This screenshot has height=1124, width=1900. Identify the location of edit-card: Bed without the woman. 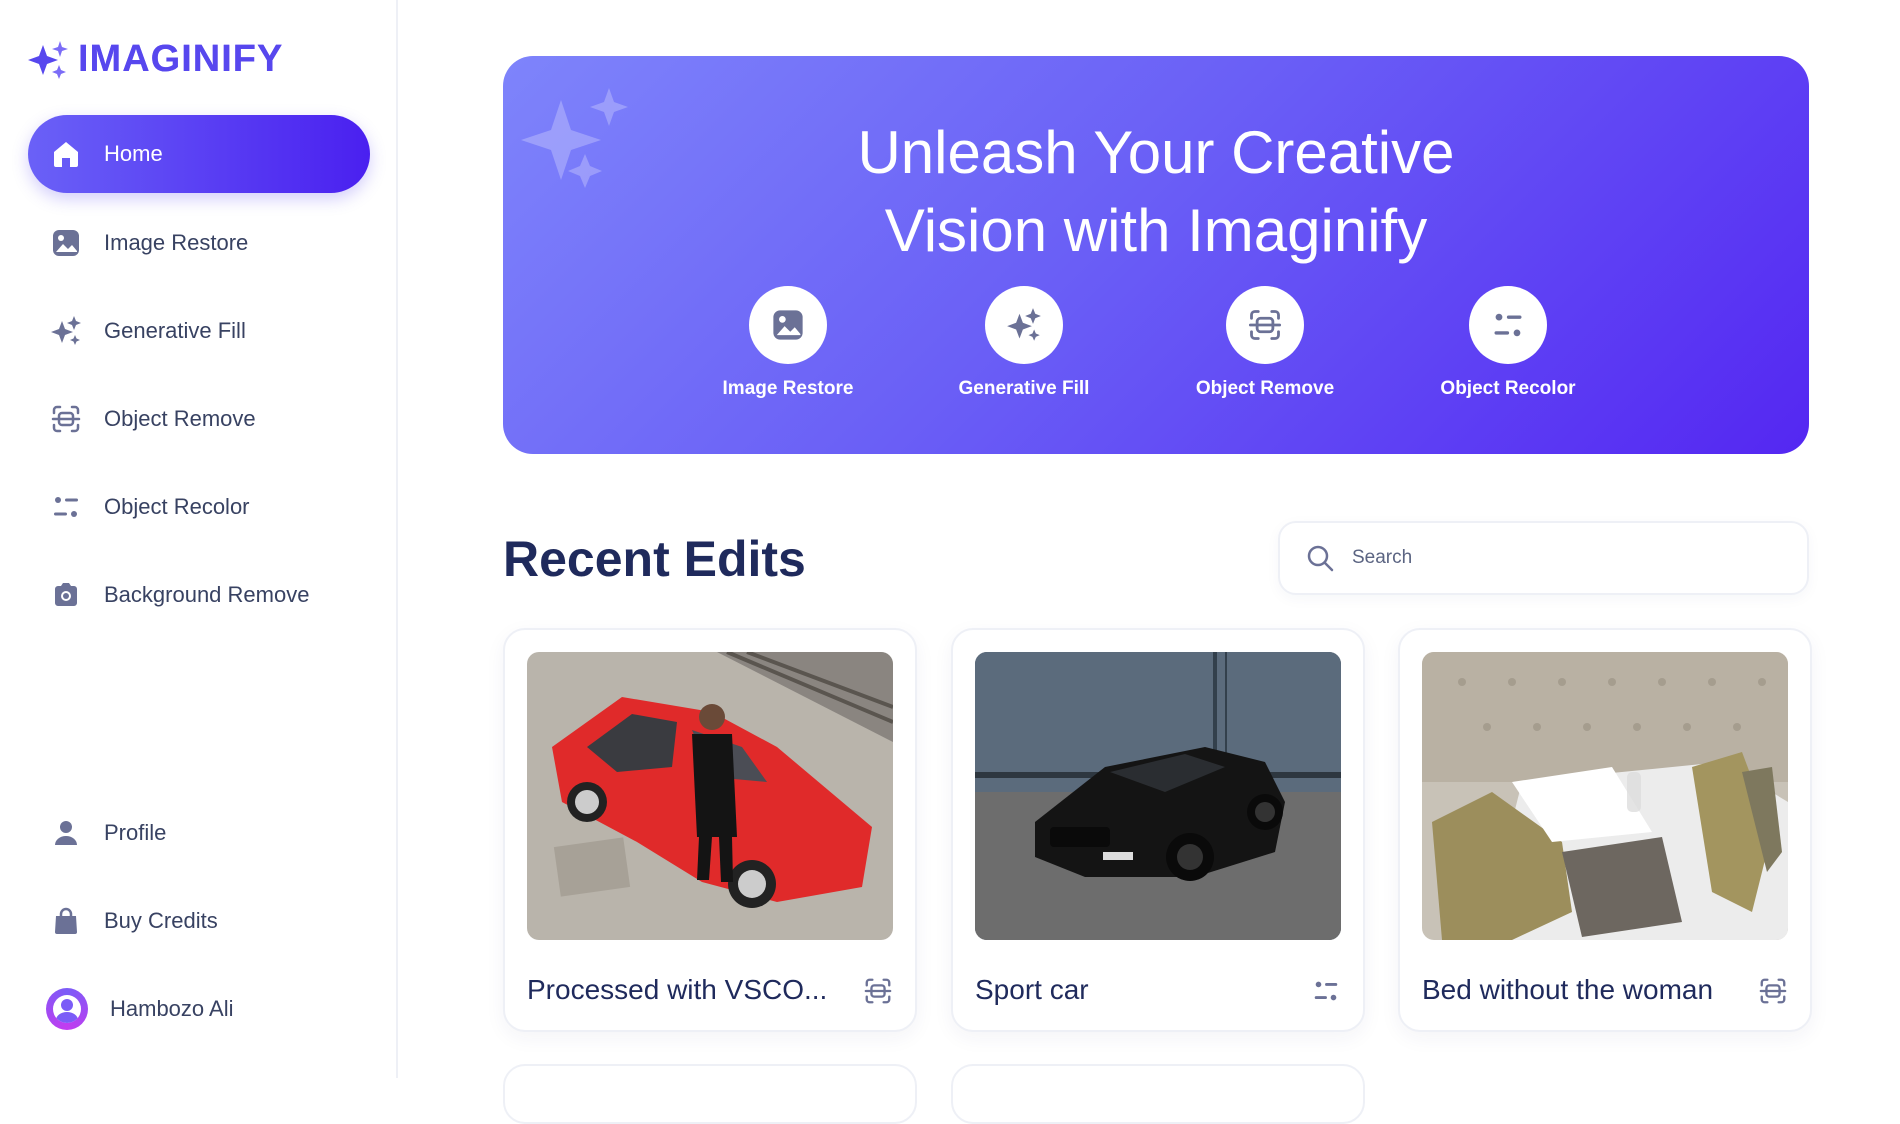
(1605, 830).